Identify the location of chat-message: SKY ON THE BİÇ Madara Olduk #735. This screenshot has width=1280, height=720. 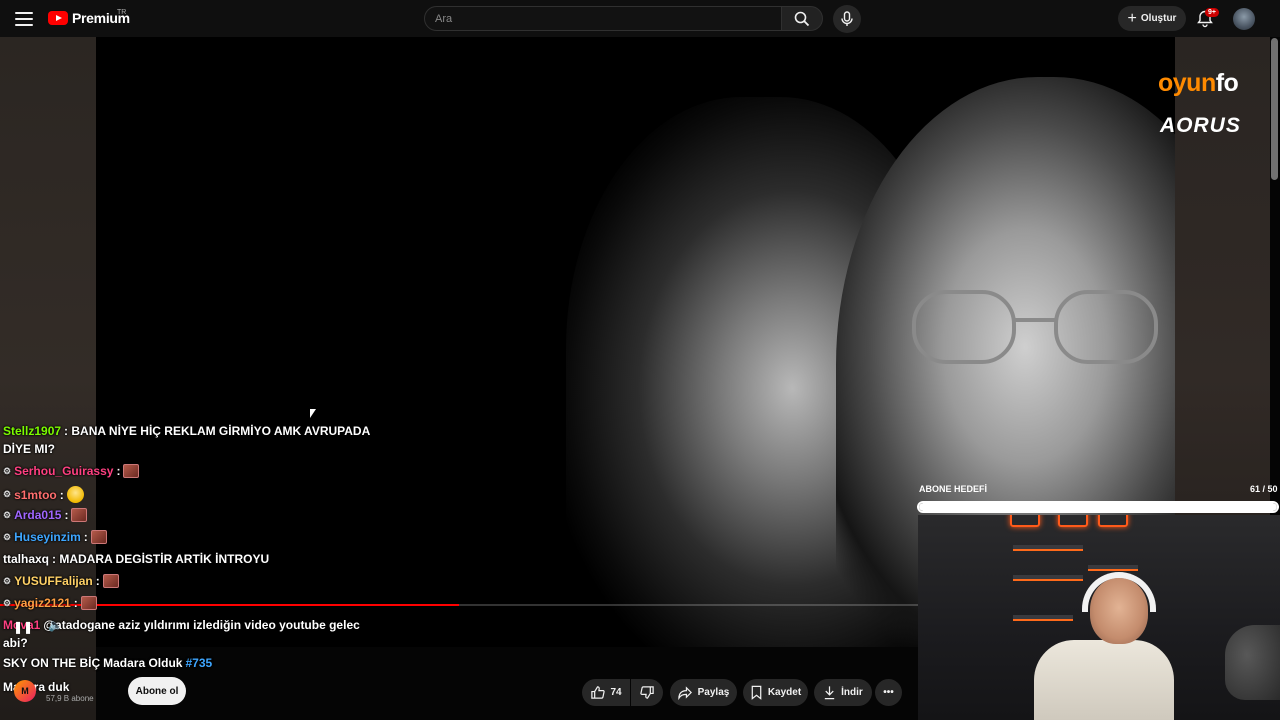
(107, 663).